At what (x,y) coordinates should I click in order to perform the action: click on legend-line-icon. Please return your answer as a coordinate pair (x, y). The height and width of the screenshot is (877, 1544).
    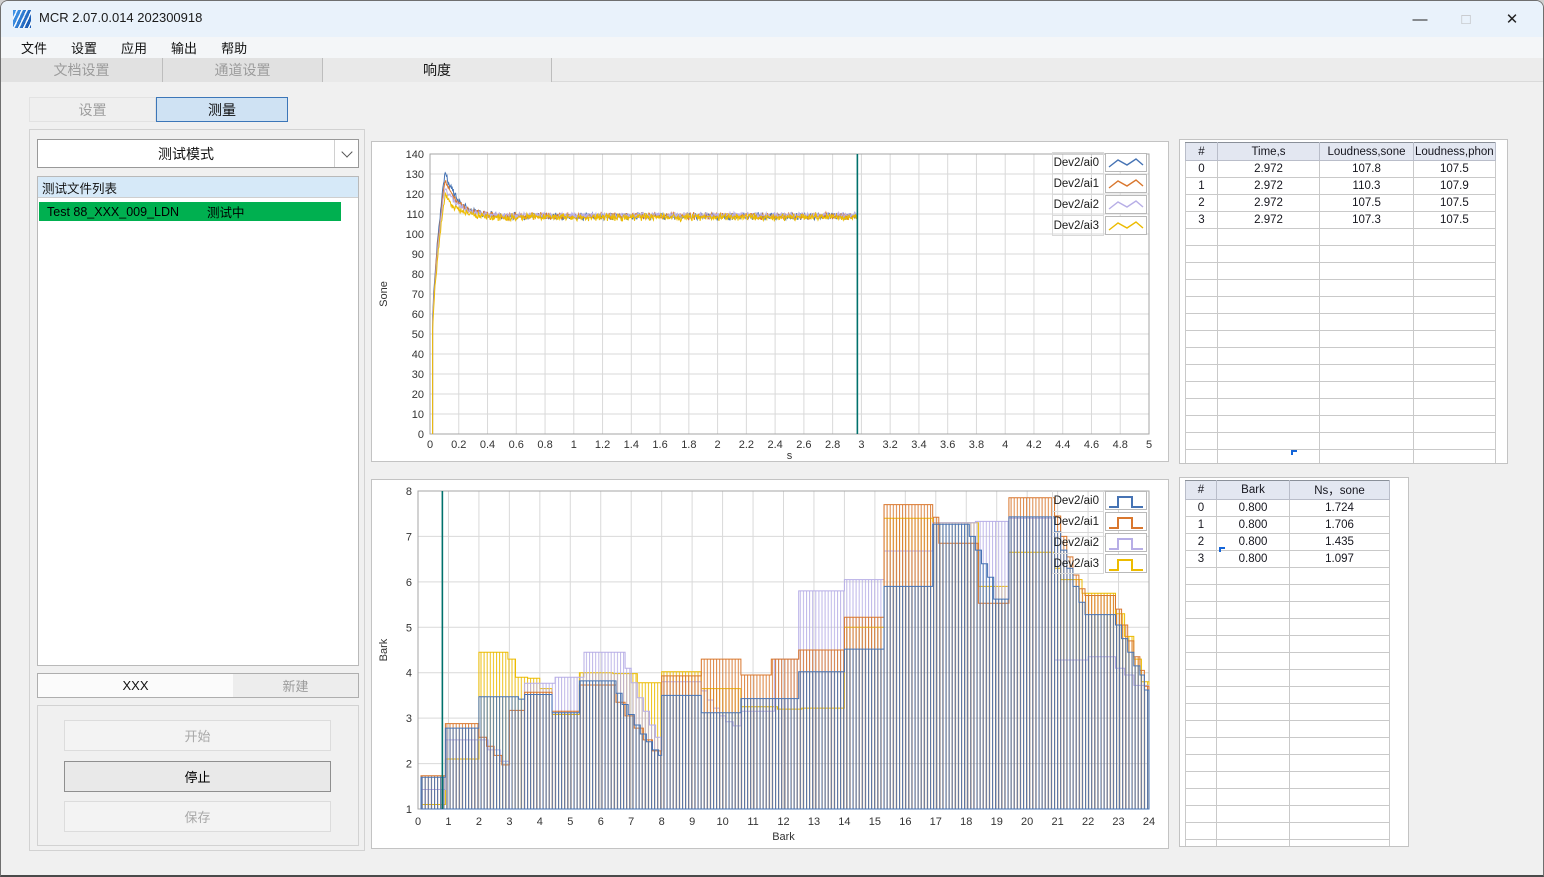
    Looking at the image, I should click on (1126, 225).